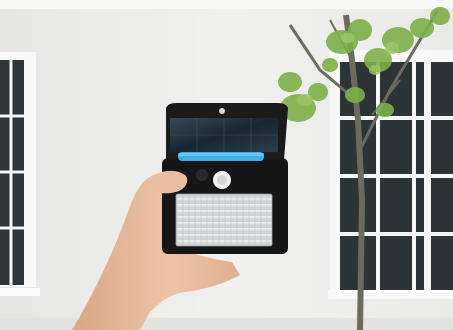 This screenshot has height=330, width=453. What do you see at coordinates (224, 220) in the screenshot?
I see `led-lens-panel` at bounding box center [224, 220].